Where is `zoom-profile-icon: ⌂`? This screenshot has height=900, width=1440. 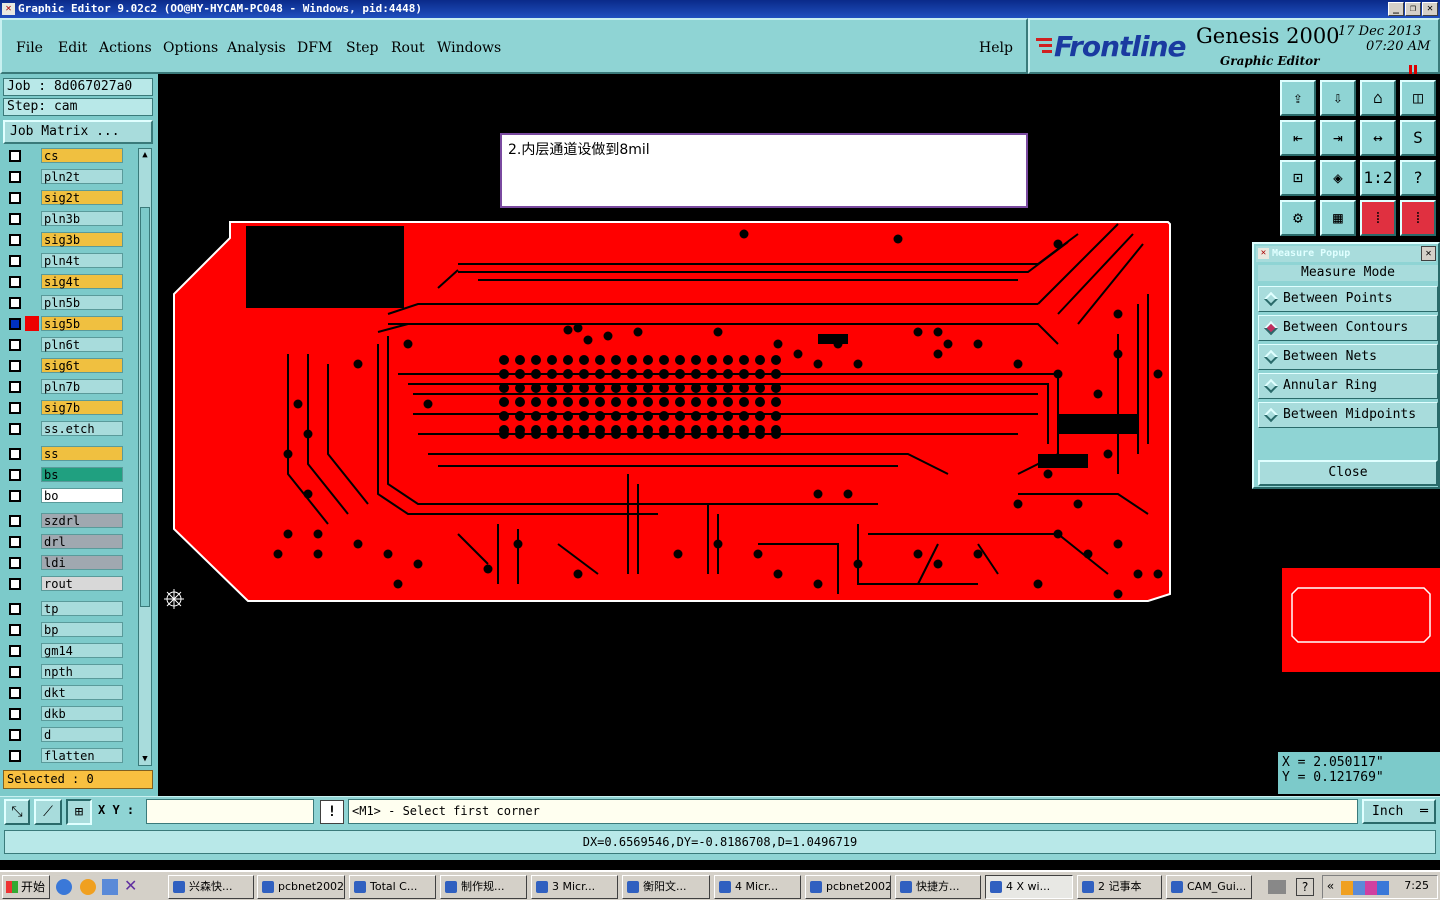 zoom-profile-icon: ⌂ is located at coordinates (1378, 98).